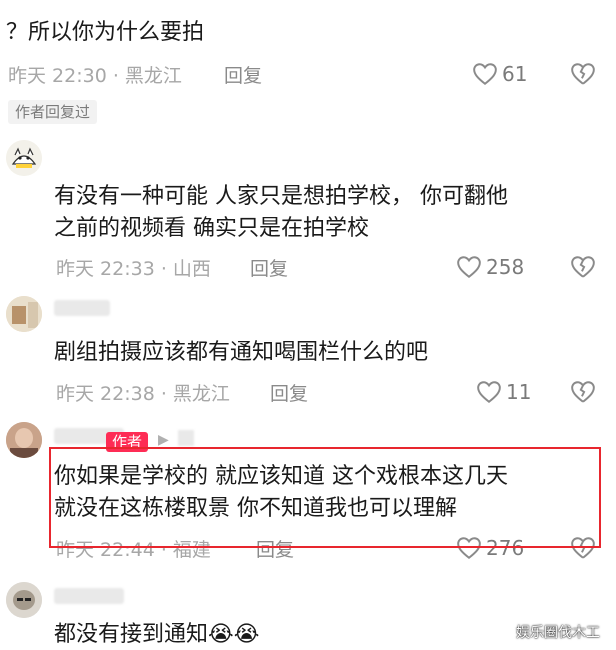 The image size is (616, 650). What do you see at coordinates (281, 196) in the screenshot?
I see `comment-text-line-1: 有没有一种可能 人家只是想拍学校， 你可翻他` at bounding box center [281, 196].